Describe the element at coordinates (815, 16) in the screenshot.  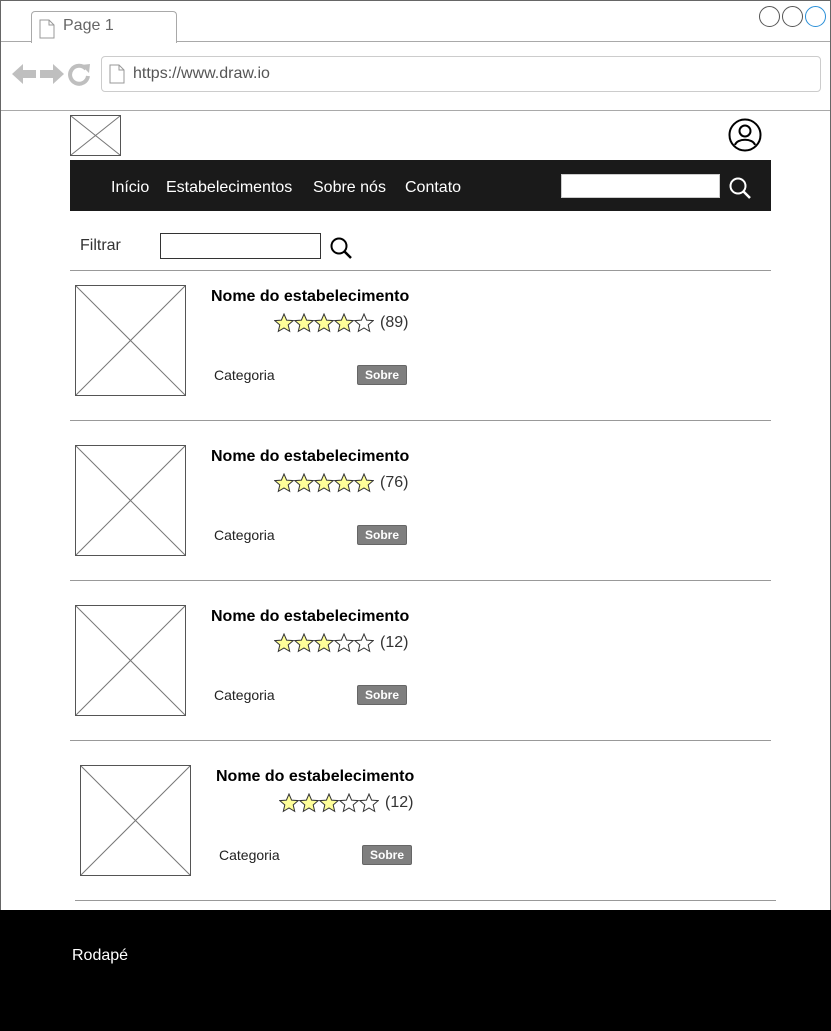
I see `close-button` at that location.